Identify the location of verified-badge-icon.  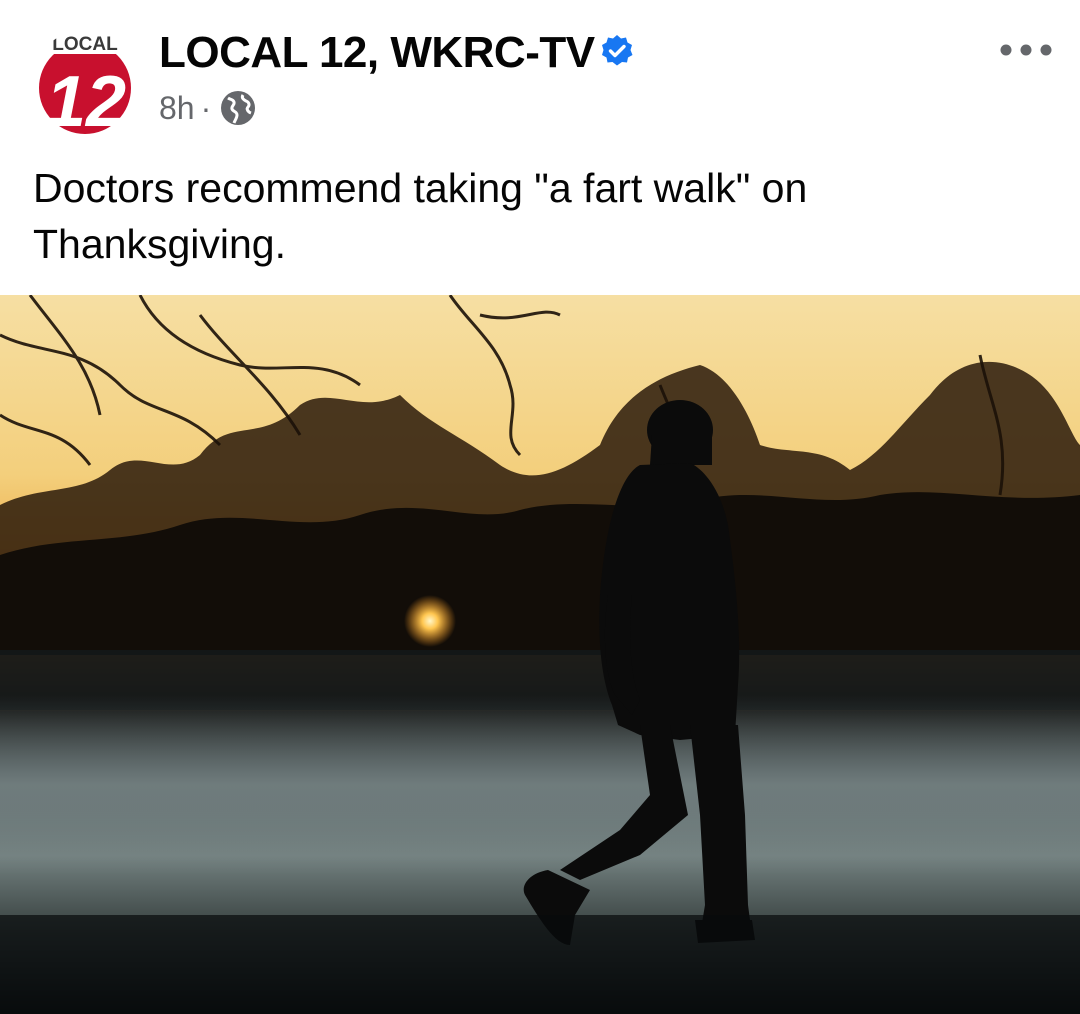
(617, 50).